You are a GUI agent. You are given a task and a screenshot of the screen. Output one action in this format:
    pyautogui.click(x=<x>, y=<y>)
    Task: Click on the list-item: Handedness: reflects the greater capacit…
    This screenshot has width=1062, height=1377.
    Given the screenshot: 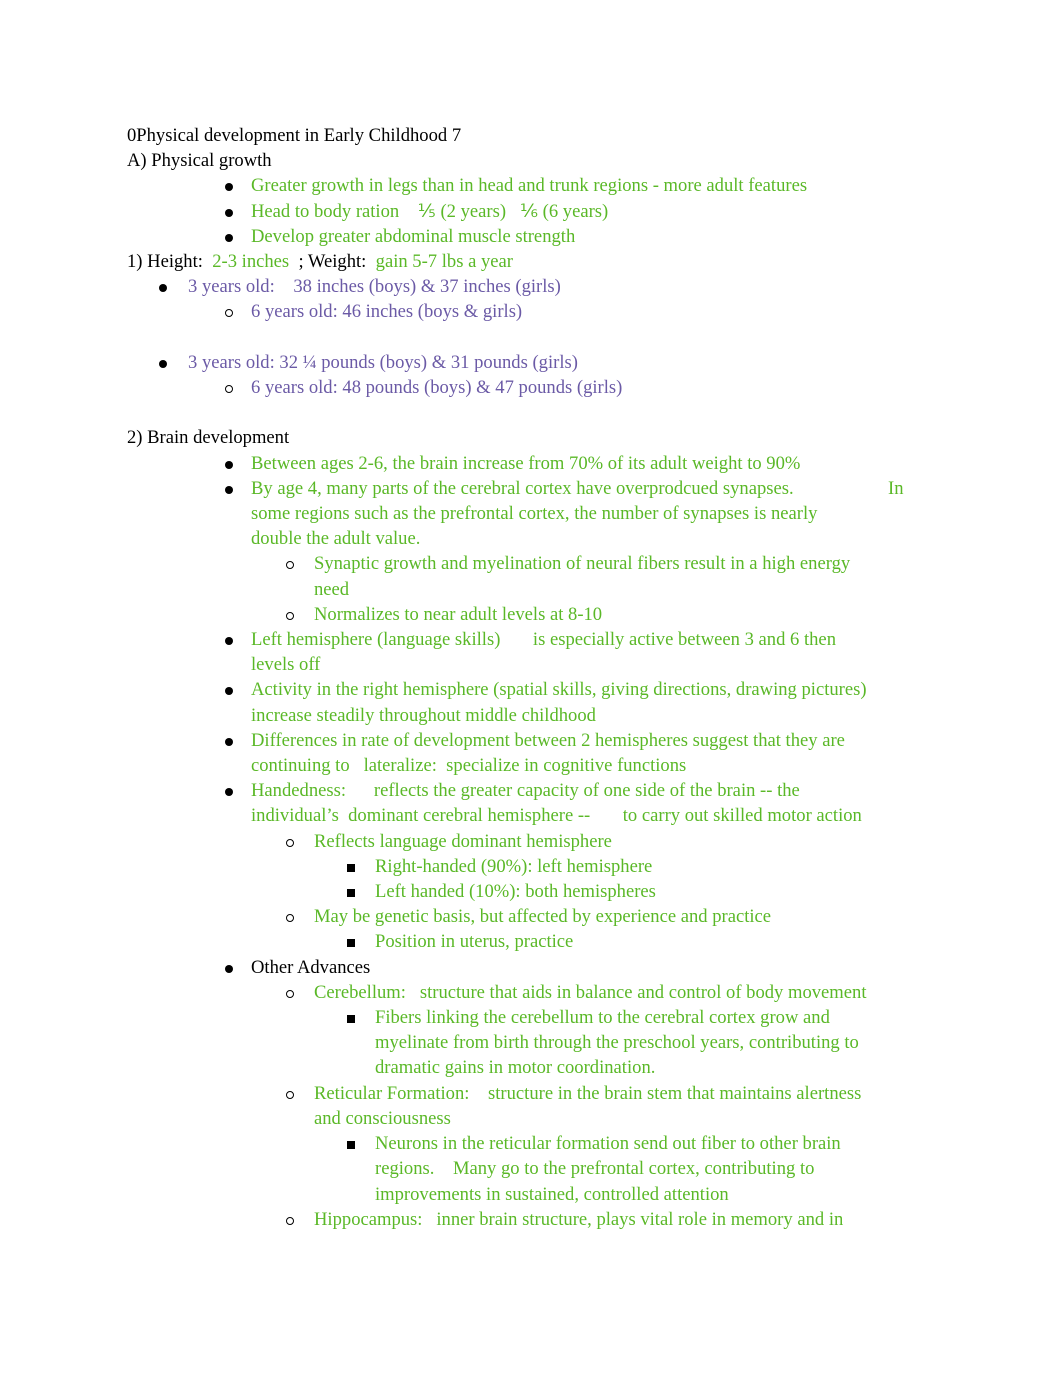 What is the action you would take?
    pyautogui.click(x=522, y=803)
    